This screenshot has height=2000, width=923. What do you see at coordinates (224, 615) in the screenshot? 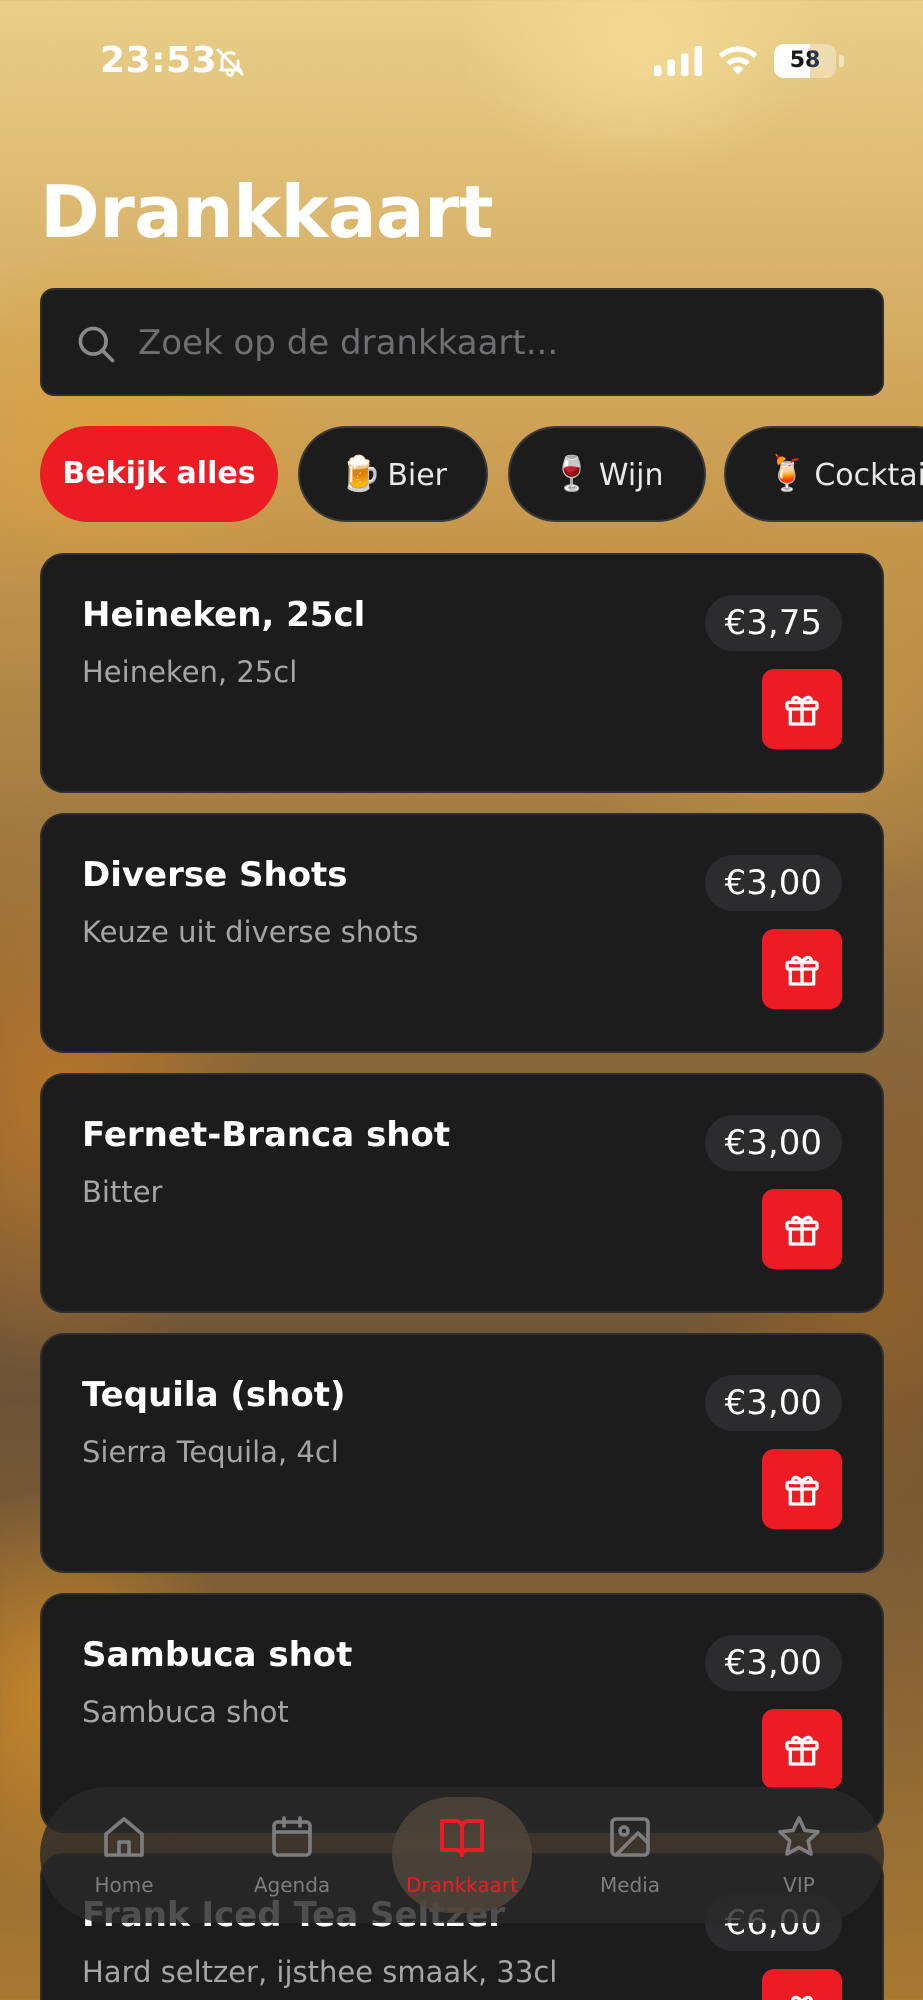
I see `item-name: Heineken, 25cl` at bounding box center [224, 615].